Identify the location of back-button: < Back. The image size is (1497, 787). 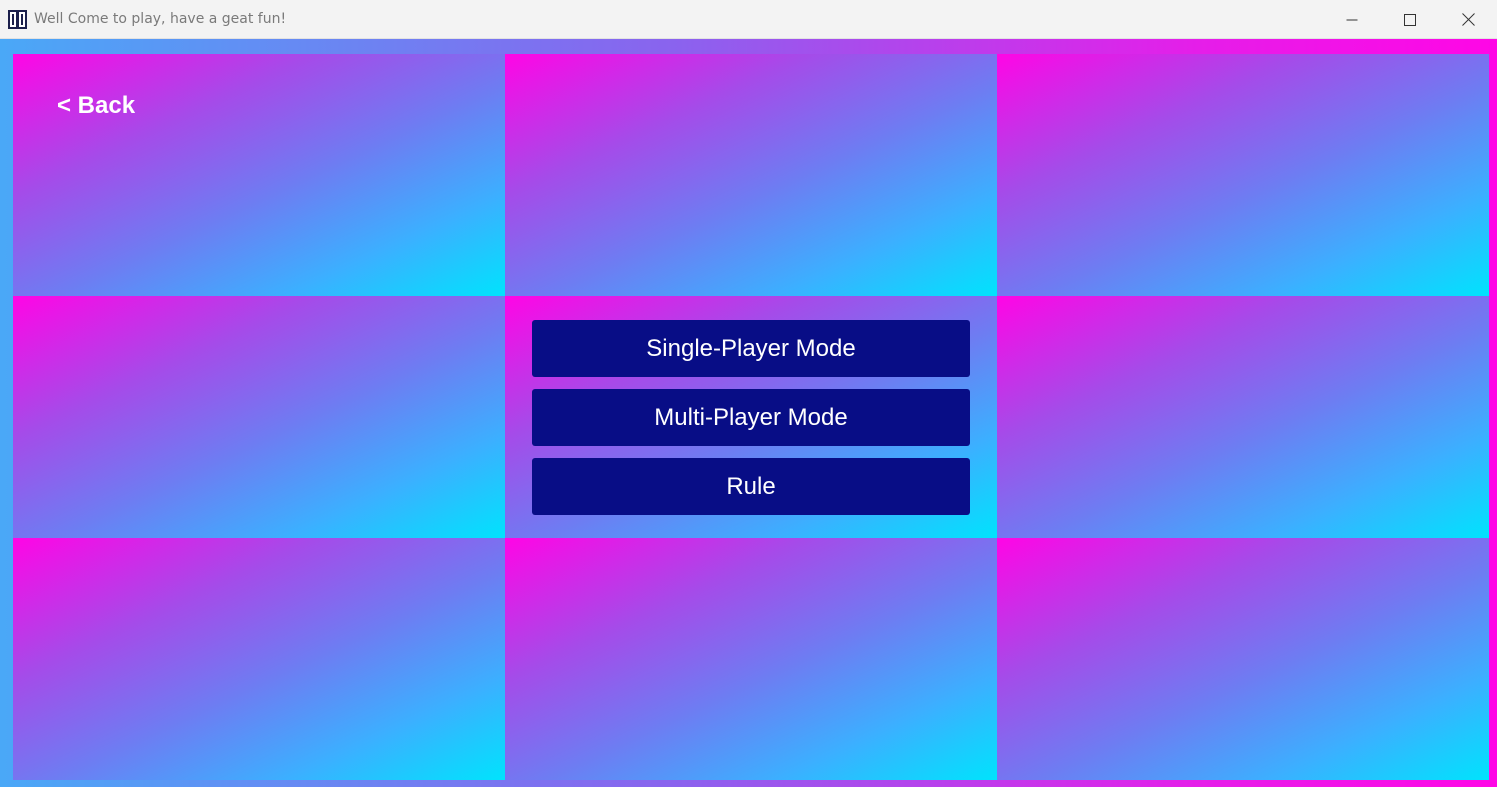
(96, 106).